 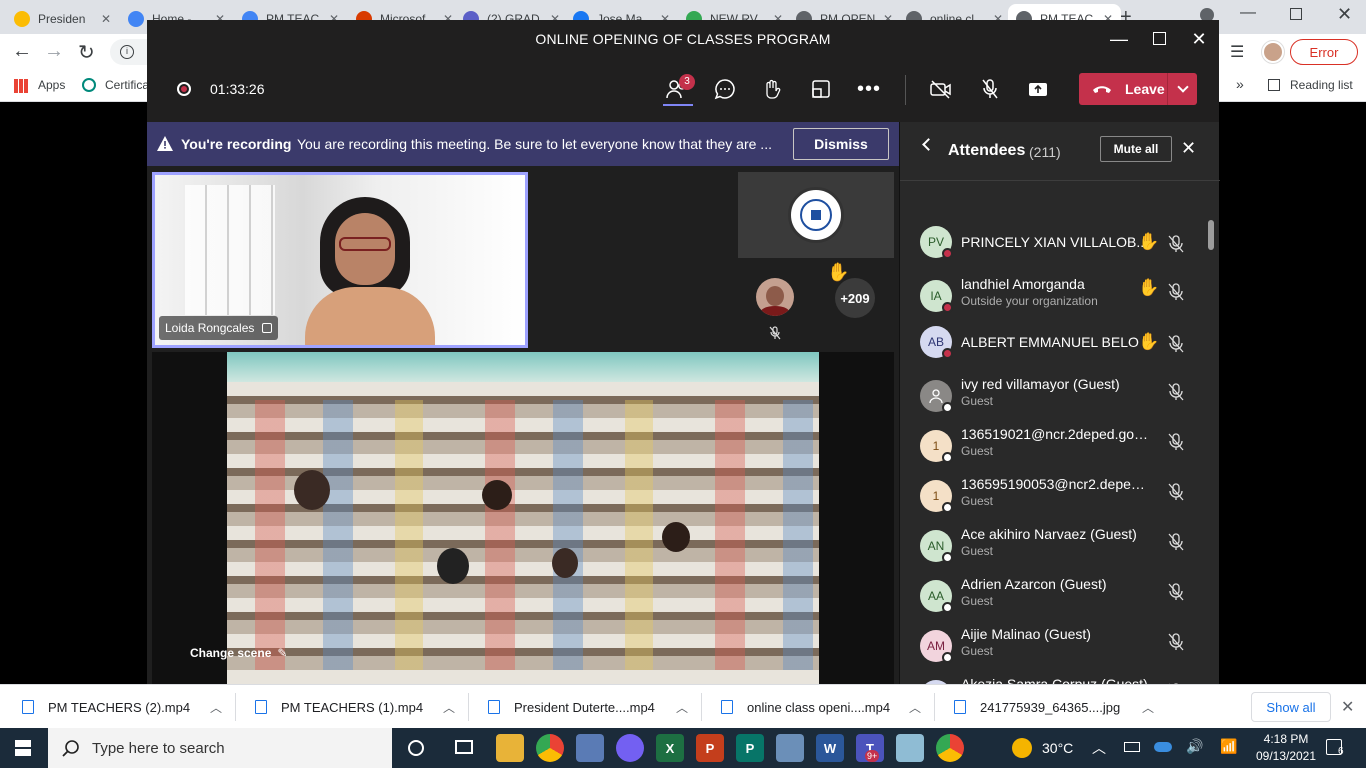 What do you see at coordinates (855, 298) in the screenshot?
I see `overflow-participants: +209` at bounding box center [855, 298].